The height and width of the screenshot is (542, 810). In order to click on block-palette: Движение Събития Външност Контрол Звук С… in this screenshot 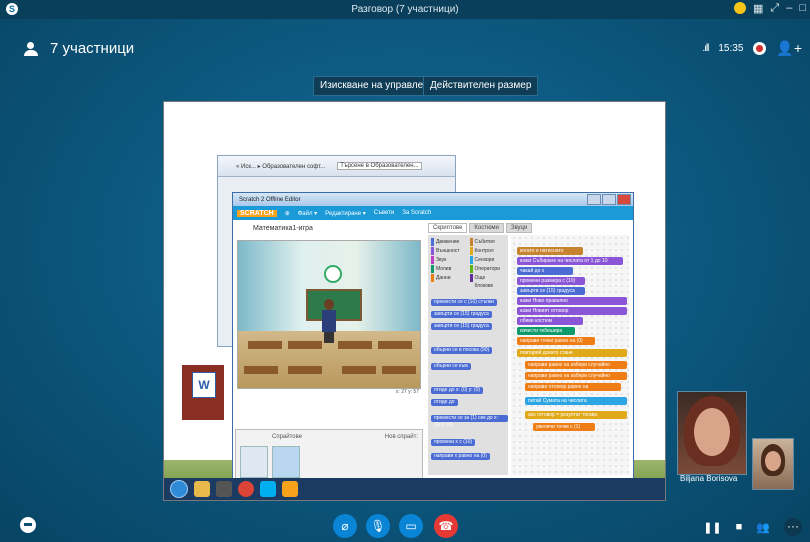, I will do `click(468, 355)`.